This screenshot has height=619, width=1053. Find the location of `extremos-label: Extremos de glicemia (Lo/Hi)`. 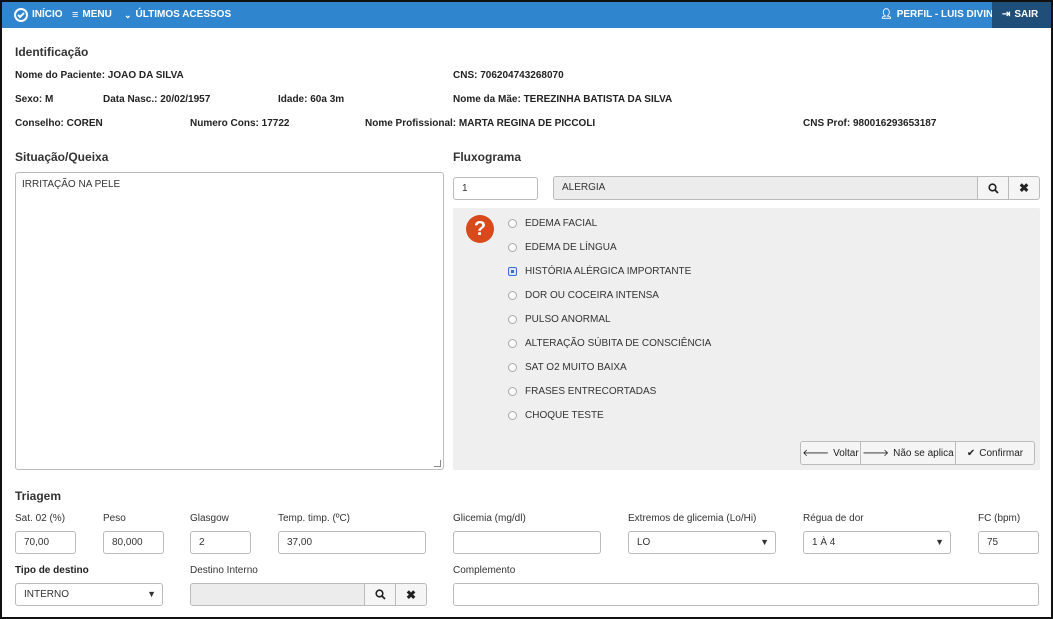

extremos-label: Extremos de glicemia (Lo/Hi) is located at coordinates (692, 518).